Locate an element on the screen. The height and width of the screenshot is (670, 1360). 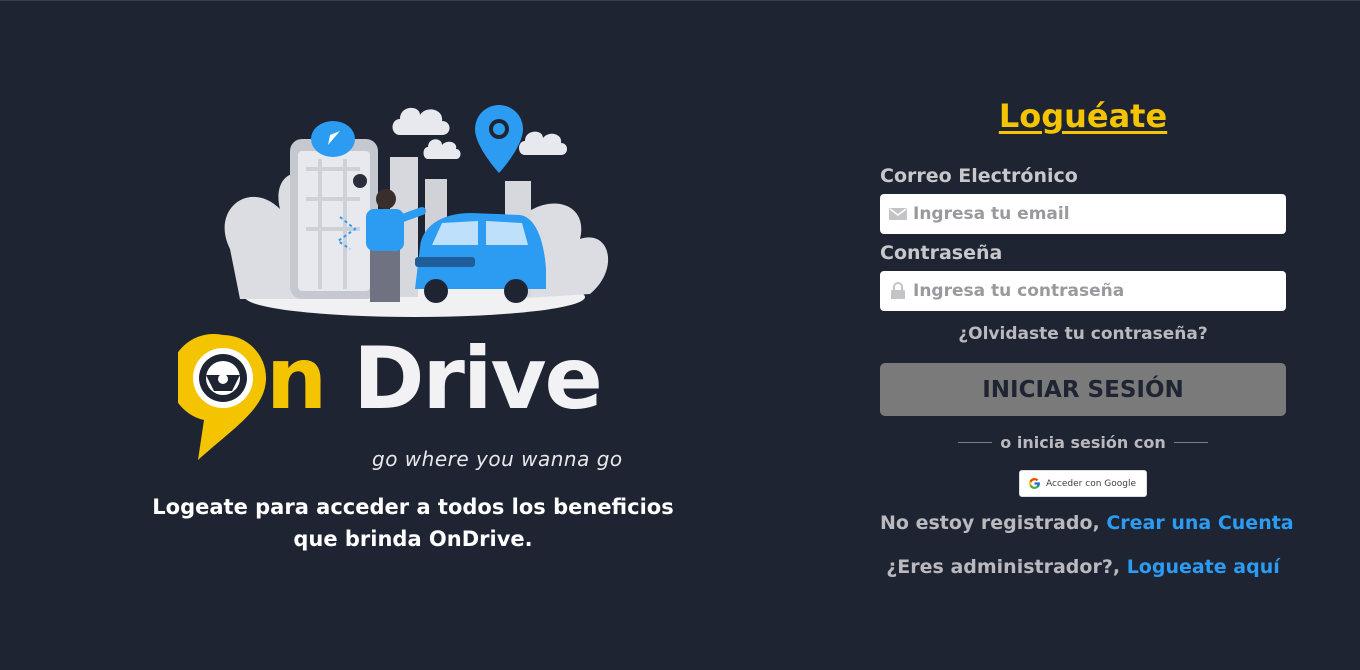
login-title: Loguéate is located at coordinates (1083, 116).